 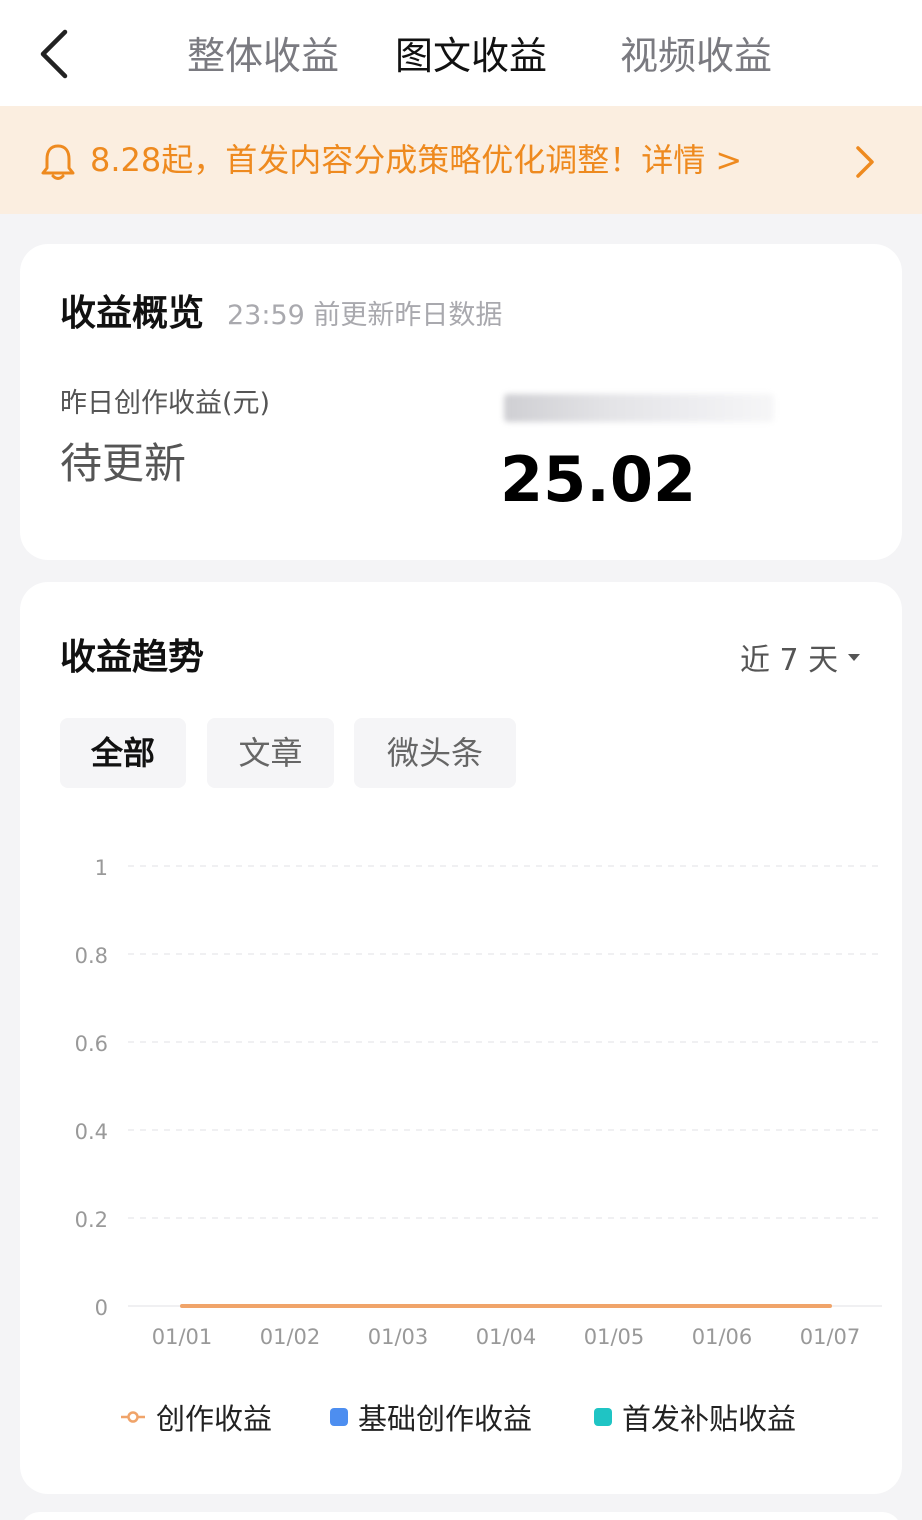 I want to click on x-tick-label: 01/07, so click(x=830, y=1337).